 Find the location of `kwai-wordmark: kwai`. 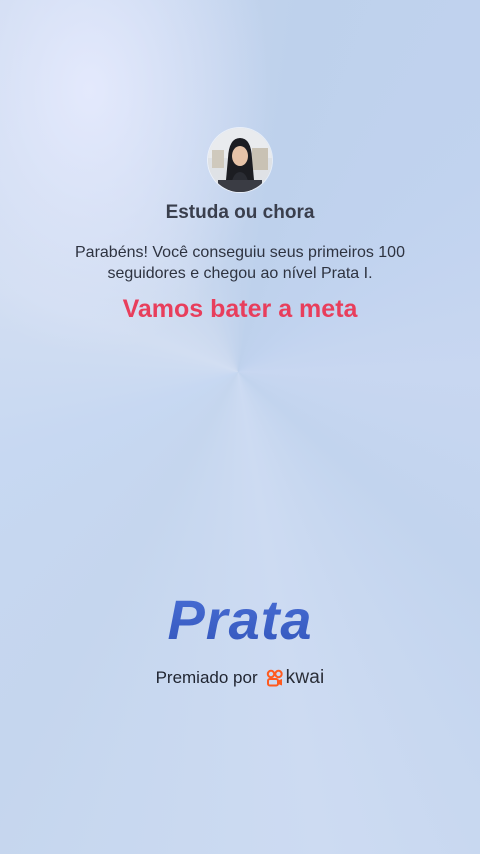

kwai-wordmark: kwai is located at coordinates (305, 677).